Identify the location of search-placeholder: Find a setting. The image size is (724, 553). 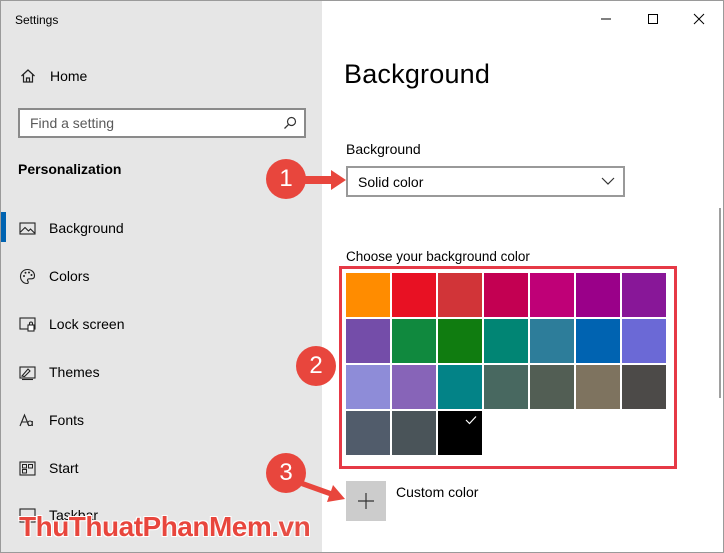
(72, 123).